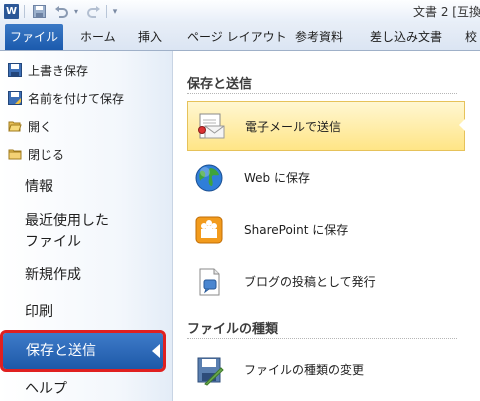  Describe the element at coordinates (53, 275) in the screenshot. I see `nav-new: 新規作成` at that location.